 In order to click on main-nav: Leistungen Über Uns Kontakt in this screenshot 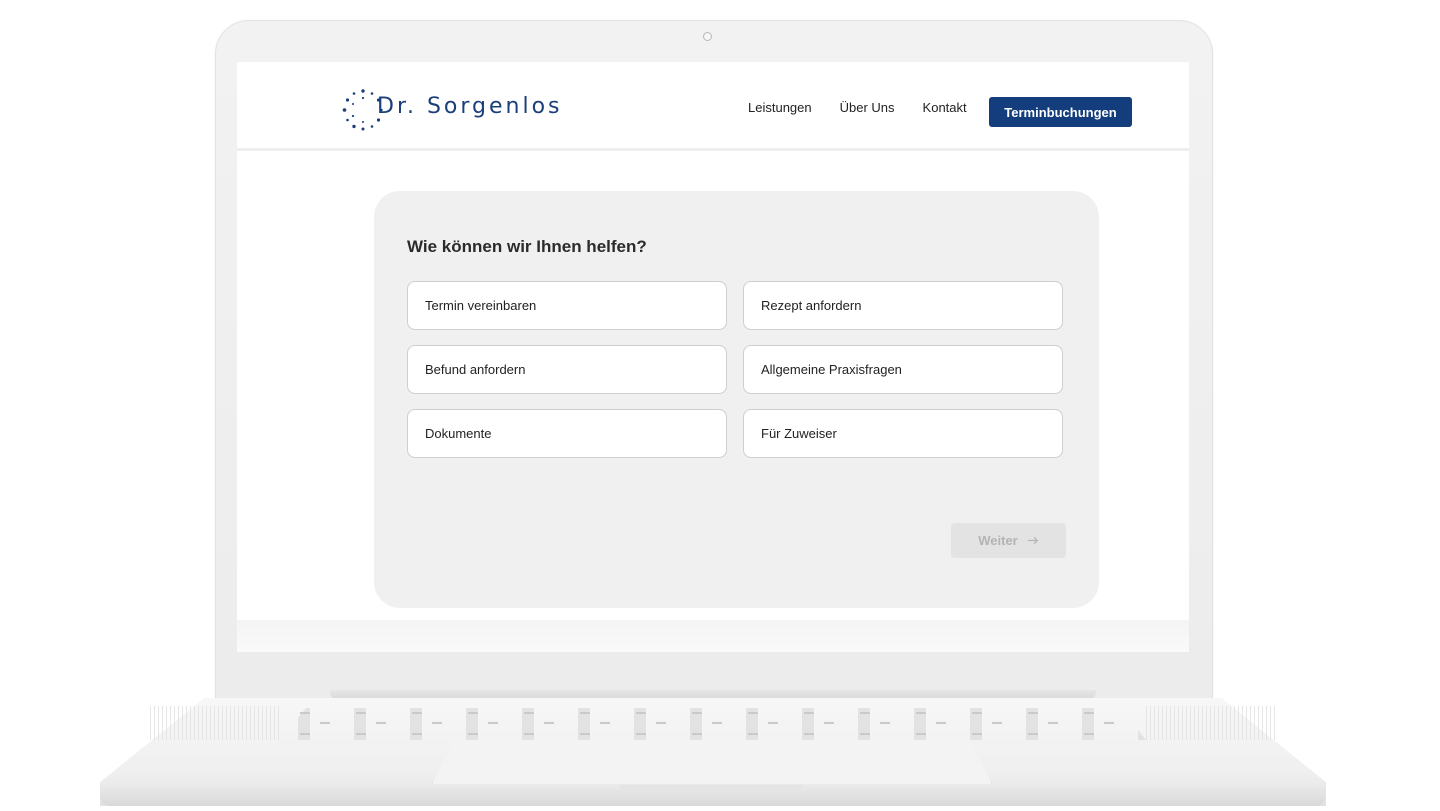, I will do `click(871, 107)`.